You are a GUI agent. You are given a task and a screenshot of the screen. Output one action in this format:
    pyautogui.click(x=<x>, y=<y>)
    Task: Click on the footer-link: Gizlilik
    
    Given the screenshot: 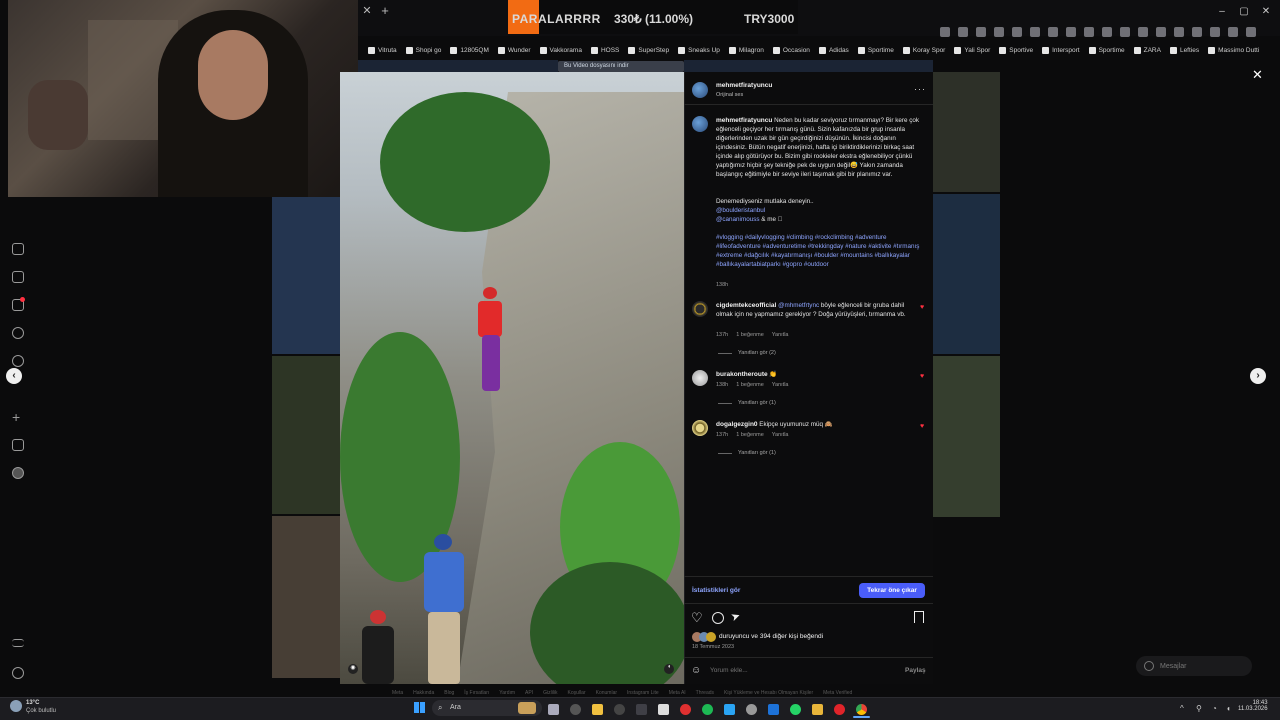 What is the action you would take?
    pyautogui.click(x=550, y=693)
    